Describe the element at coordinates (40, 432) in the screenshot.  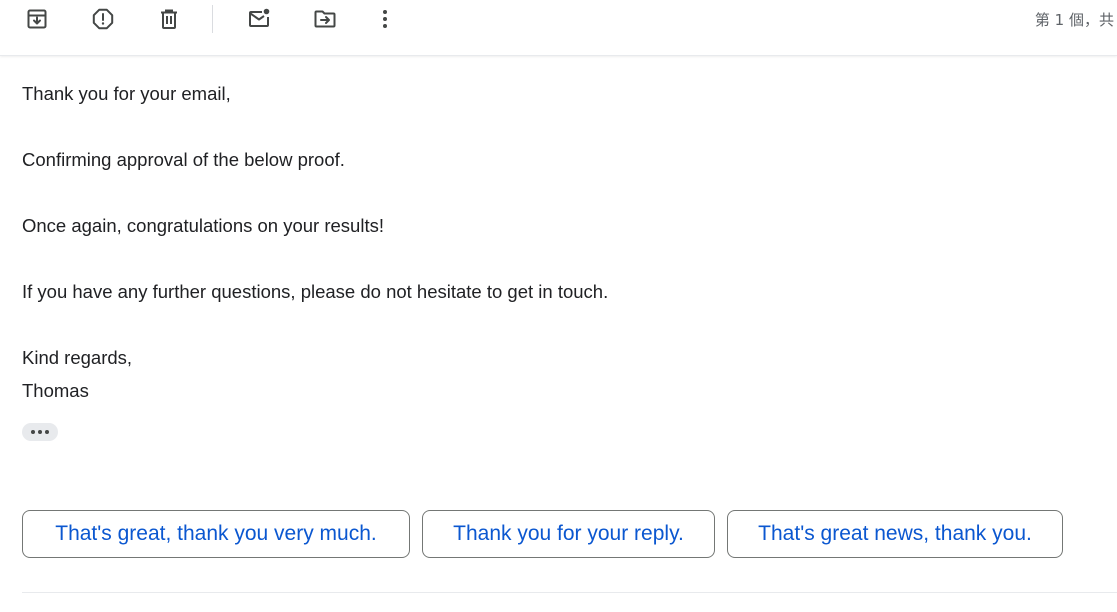
I see `show-trimmed-content-button` at that location.